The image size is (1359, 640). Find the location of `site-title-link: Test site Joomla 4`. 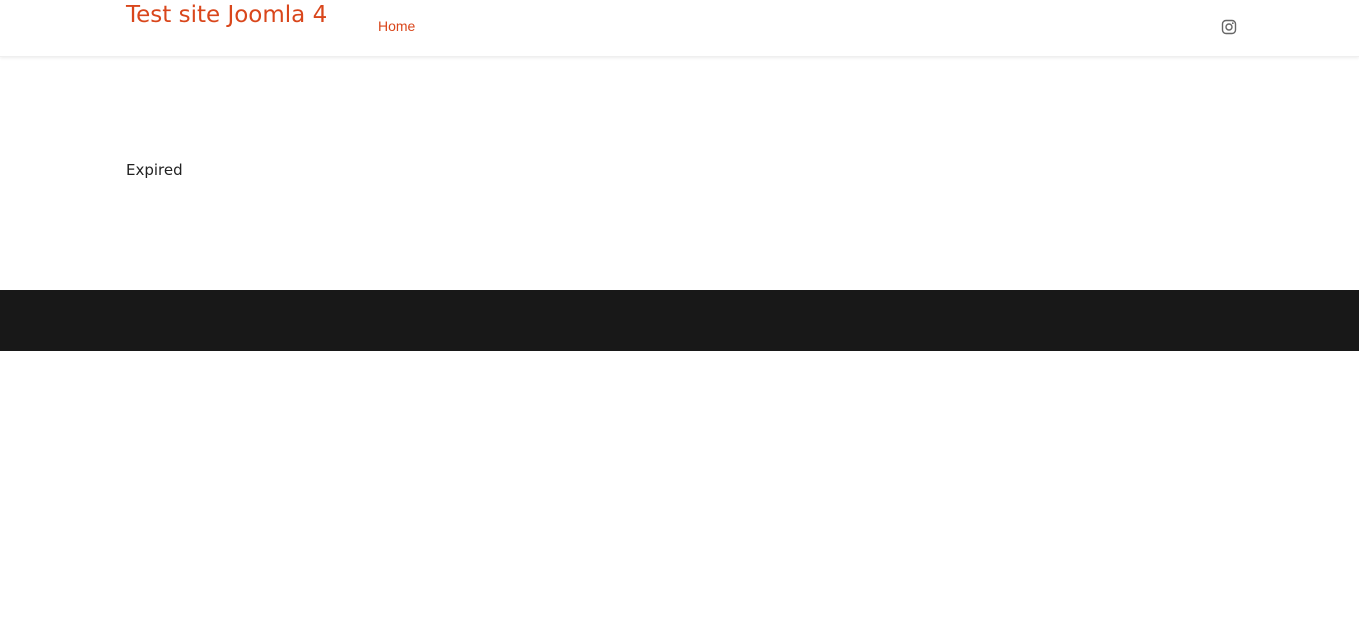

site-title-link: Test site Joomla 4 is located at coordinates (226, 15).